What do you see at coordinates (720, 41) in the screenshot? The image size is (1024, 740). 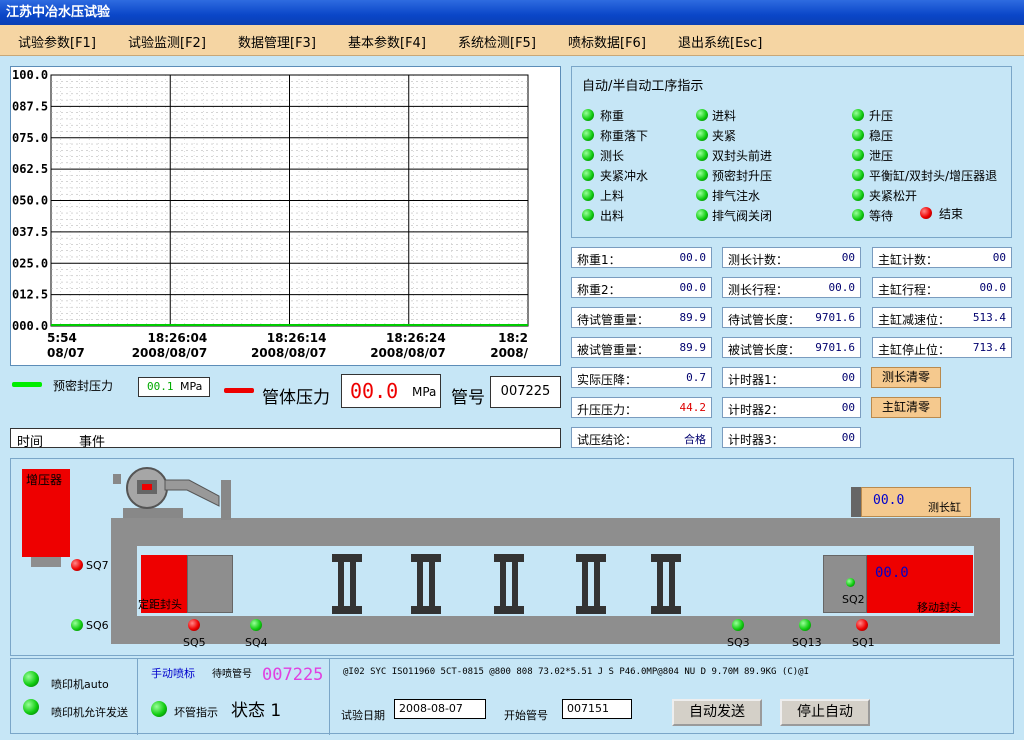 I see `menu-exit: 退出系统[Esc]` at bounding box center [720, 41].